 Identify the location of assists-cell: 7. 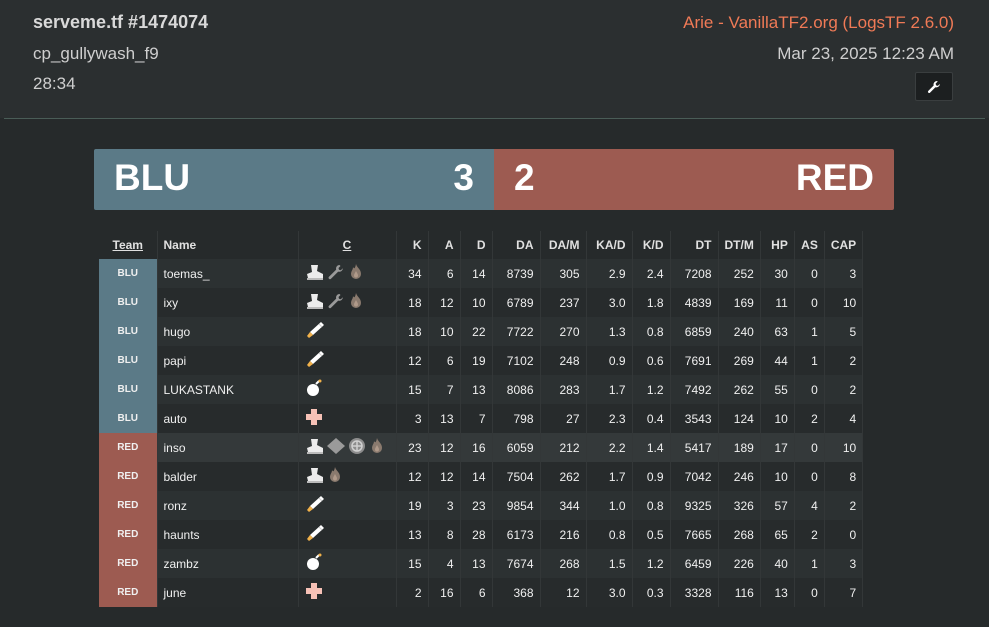
(444, 389).